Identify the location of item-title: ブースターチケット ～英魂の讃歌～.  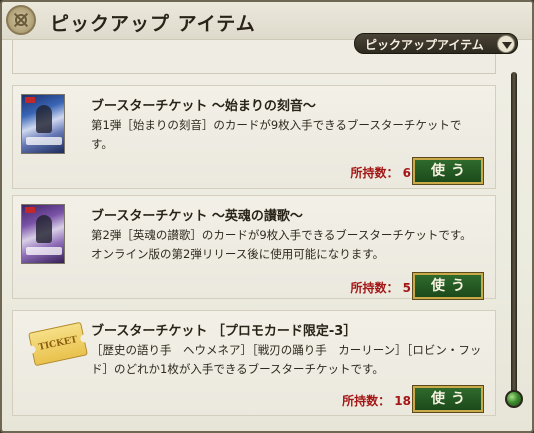
(197, 216).